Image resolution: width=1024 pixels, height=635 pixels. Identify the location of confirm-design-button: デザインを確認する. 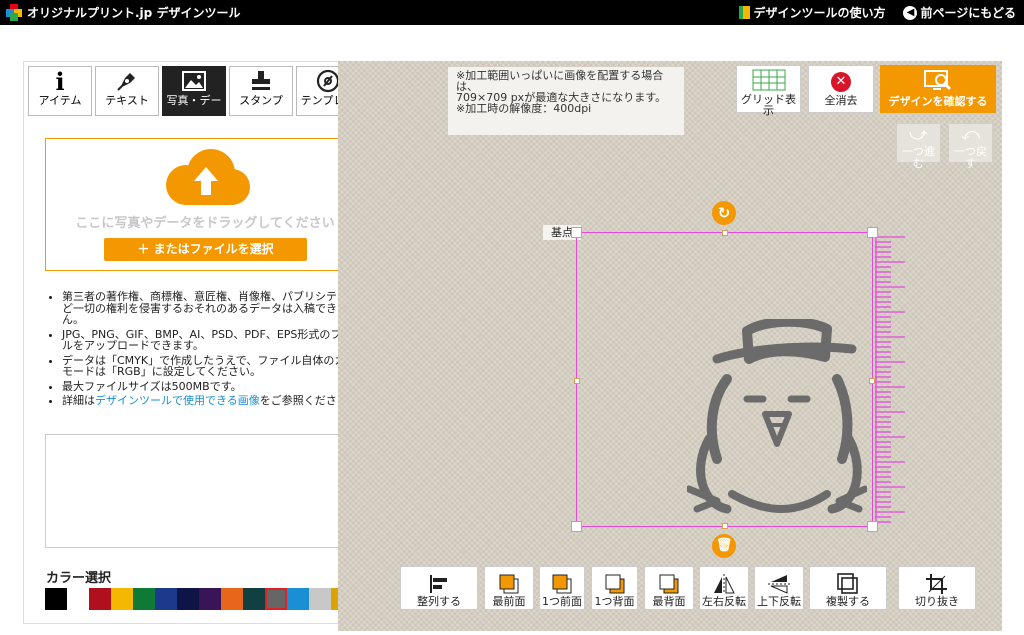
(938, 89).